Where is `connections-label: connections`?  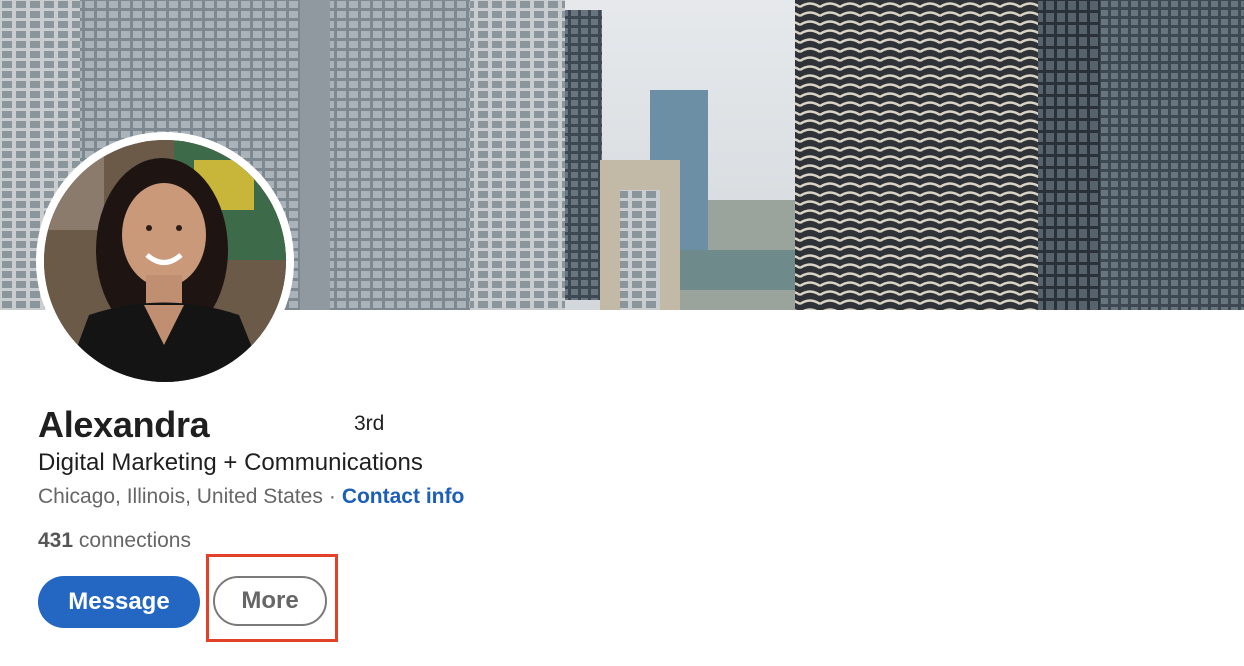 connections-label: connections is located at coordinates (134, 540).